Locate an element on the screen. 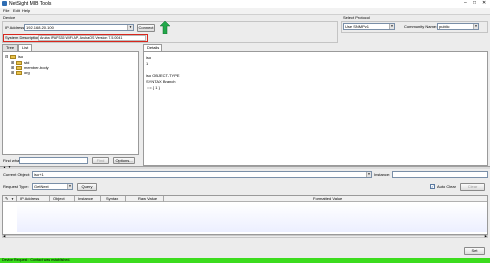 The height and width of the screenshot is (263, 490). tree-node-org: ⊞ org is located at coordinates (31, 73).